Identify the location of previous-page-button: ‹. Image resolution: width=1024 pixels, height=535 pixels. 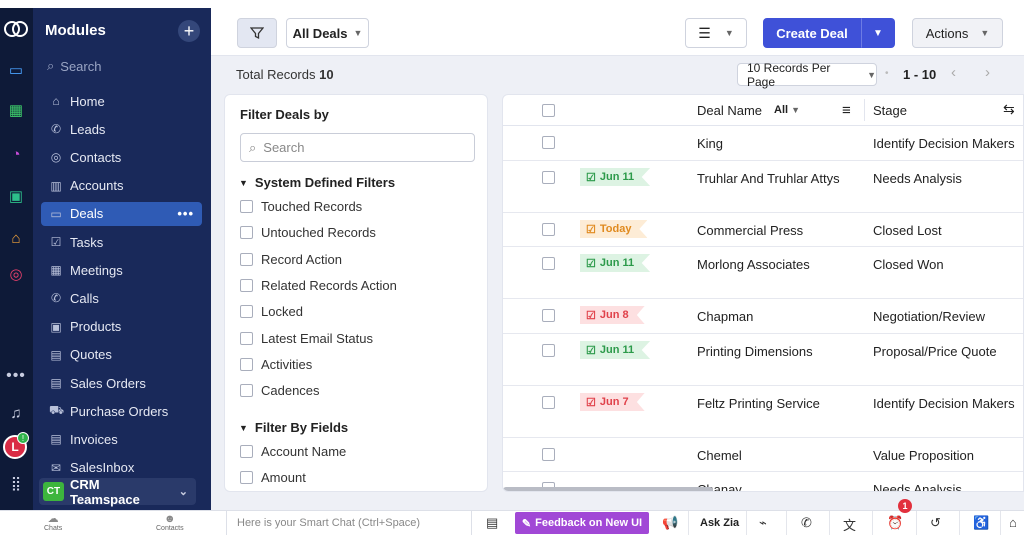
(953, 72).